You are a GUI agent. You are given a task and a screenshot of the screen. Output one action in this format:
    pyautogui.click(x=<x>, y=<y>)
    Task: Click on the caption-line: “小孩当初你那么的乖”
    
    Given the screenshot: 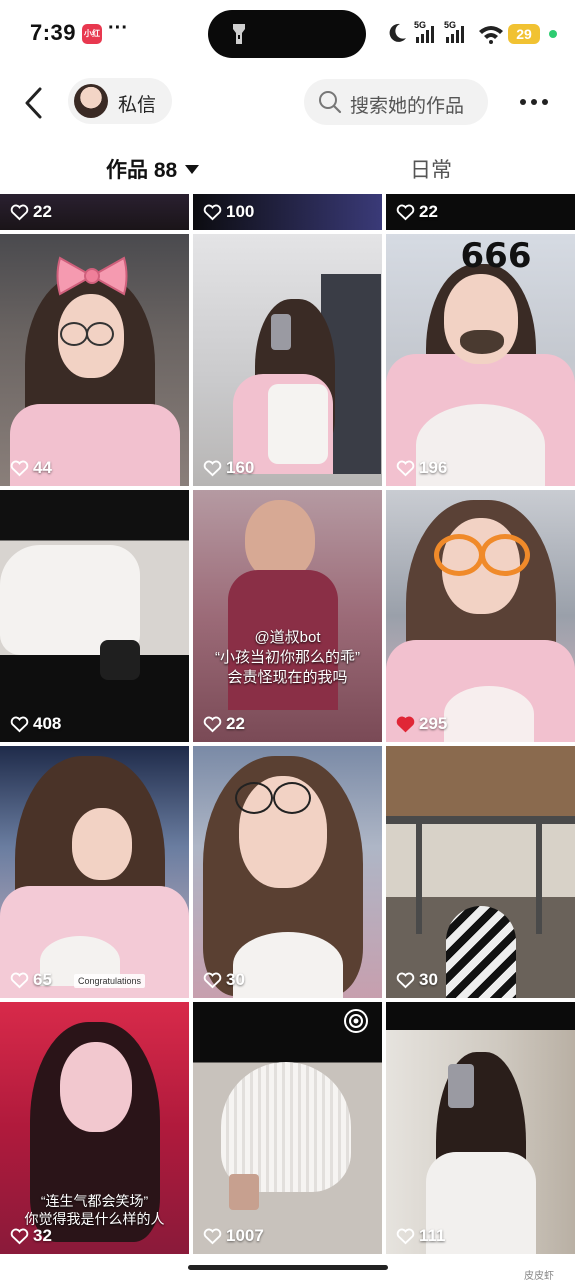 What is the action you would take?
    pyautogui.click(x=287, y=657)
    